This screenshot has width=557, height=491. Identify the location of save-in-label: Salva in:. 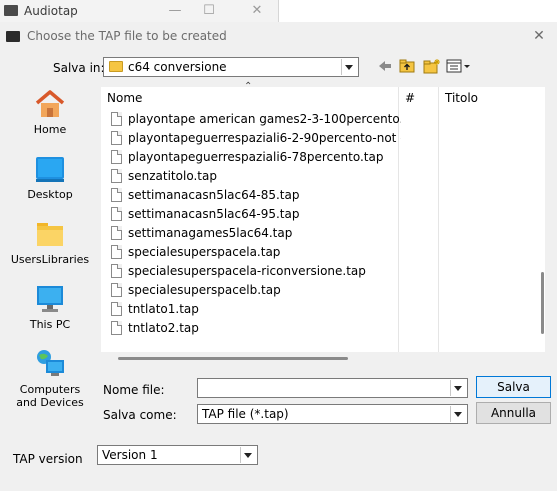
(79, 68).